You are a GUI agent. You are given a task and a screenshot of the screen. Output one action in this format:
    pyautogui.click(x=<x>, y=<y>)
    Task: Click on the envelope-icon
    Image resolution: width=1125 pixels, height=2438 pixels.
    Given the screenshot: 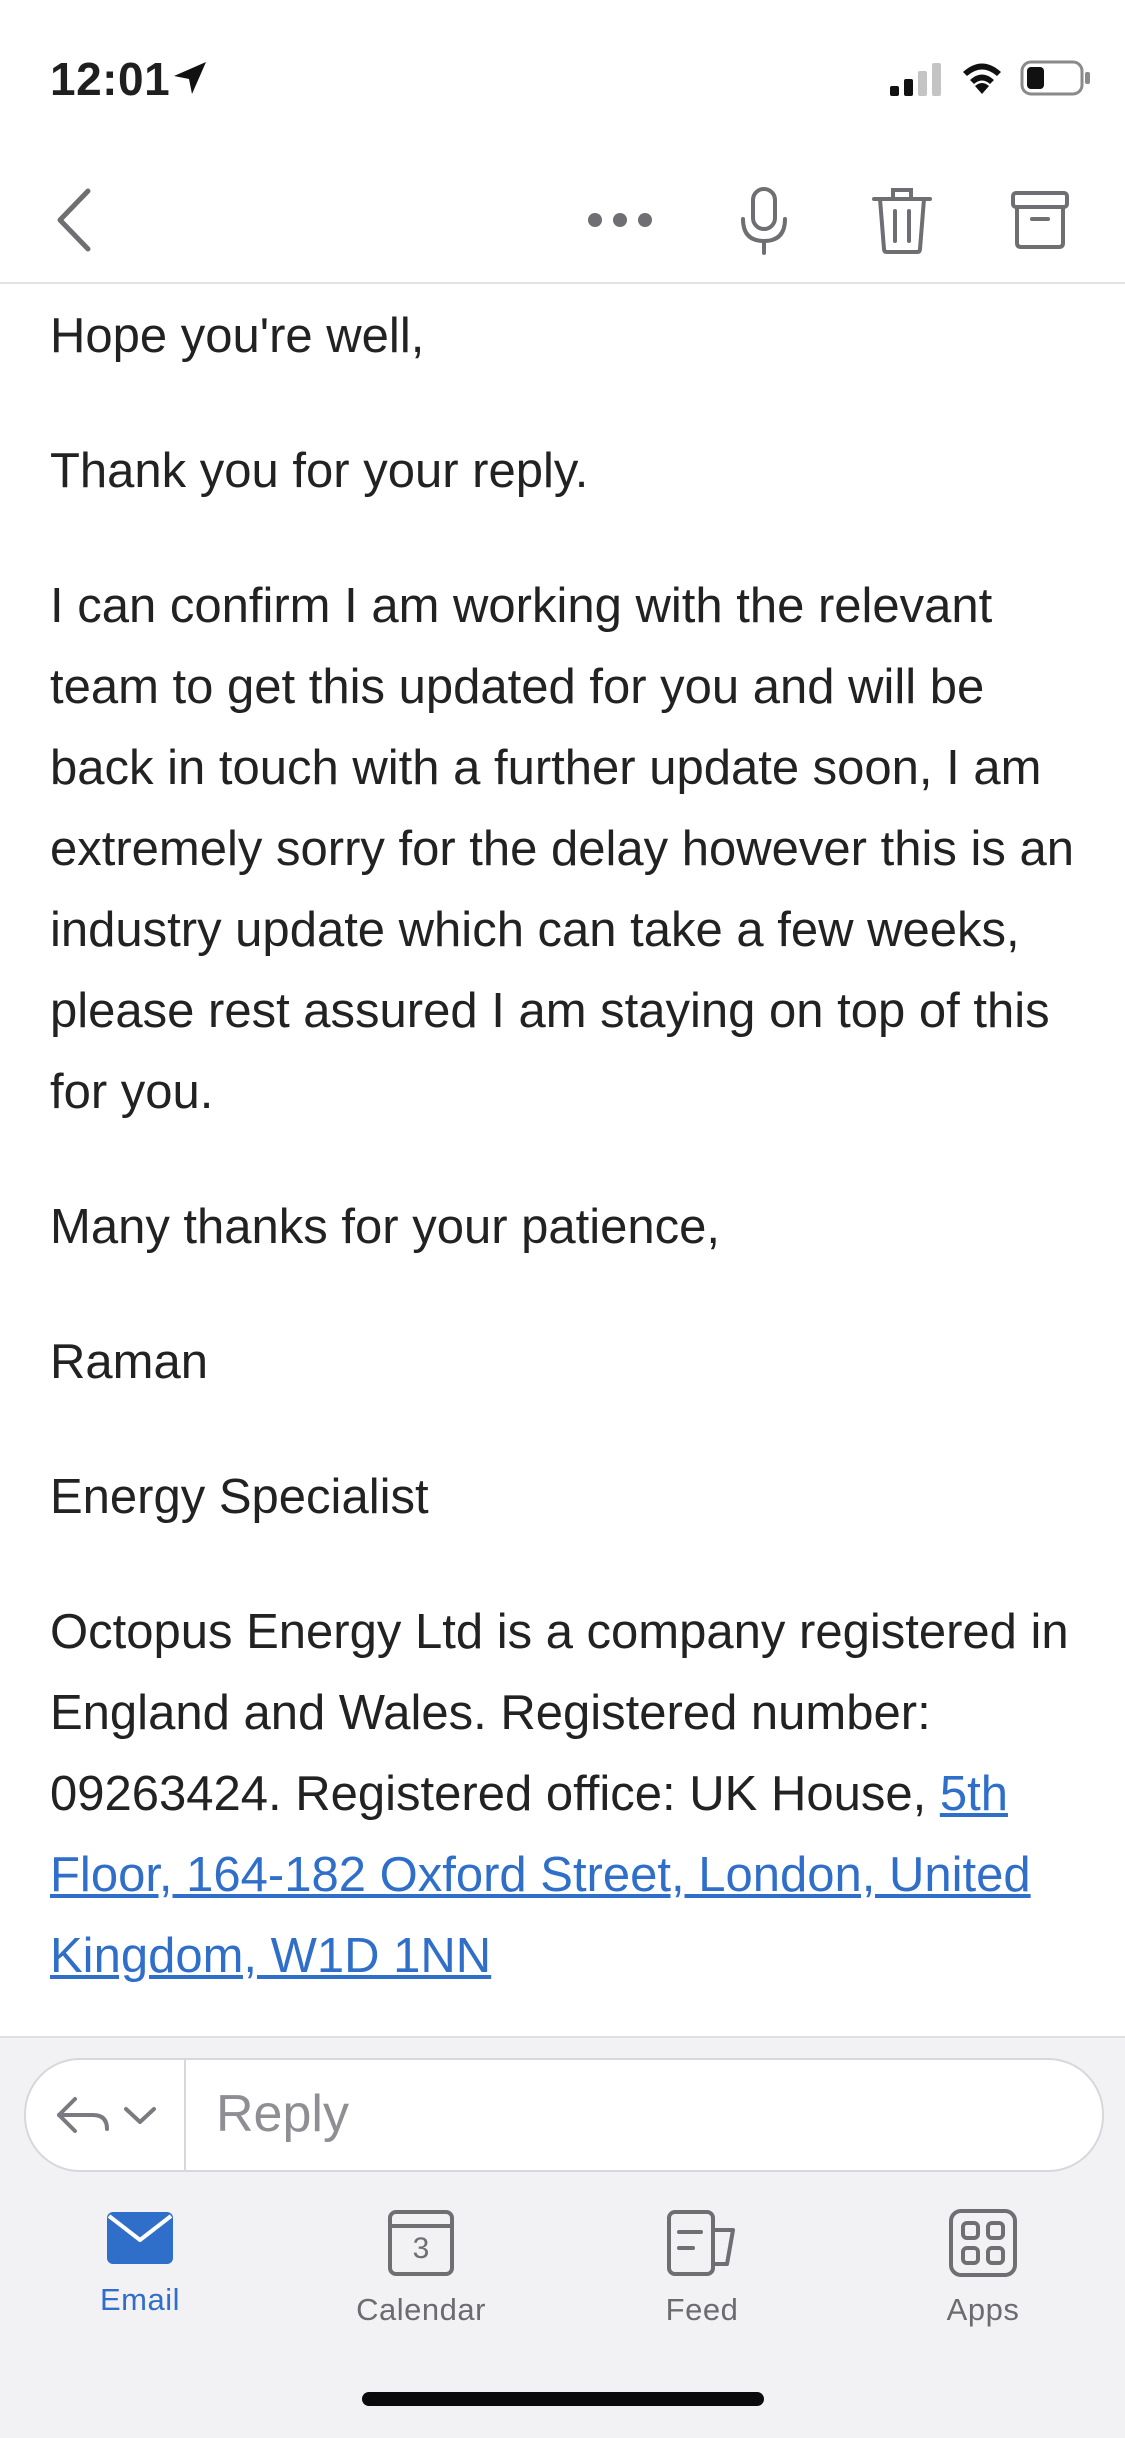 What is the action you would take?
    pyautogui.click(x=140, y=2238)
    